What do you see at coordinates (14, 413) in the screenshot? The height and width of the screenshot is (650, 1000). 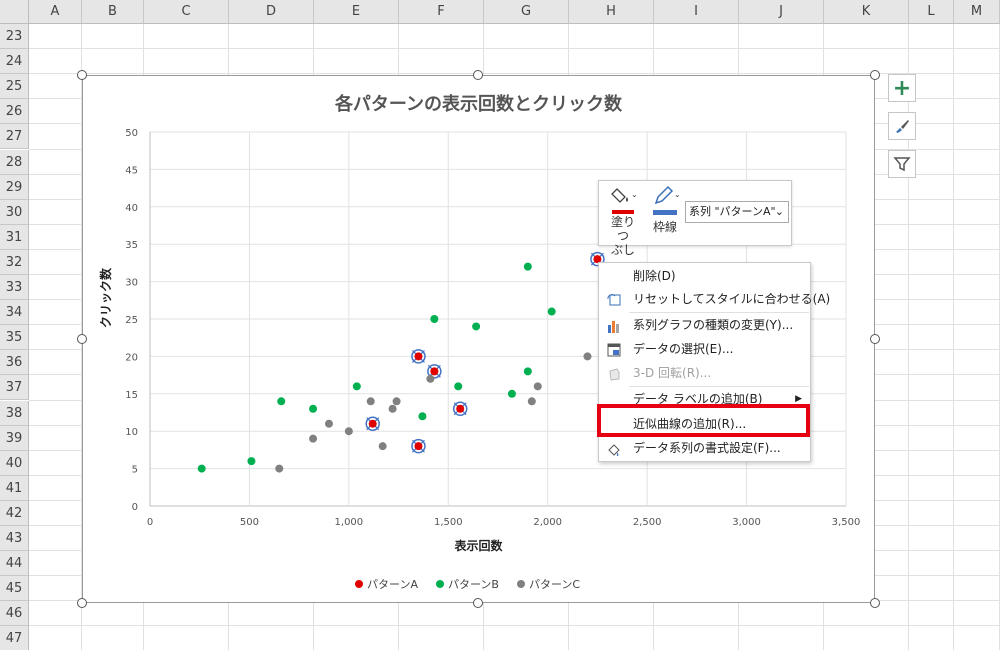 I see `row-header-38: 38` at bounding box center [14, 413].